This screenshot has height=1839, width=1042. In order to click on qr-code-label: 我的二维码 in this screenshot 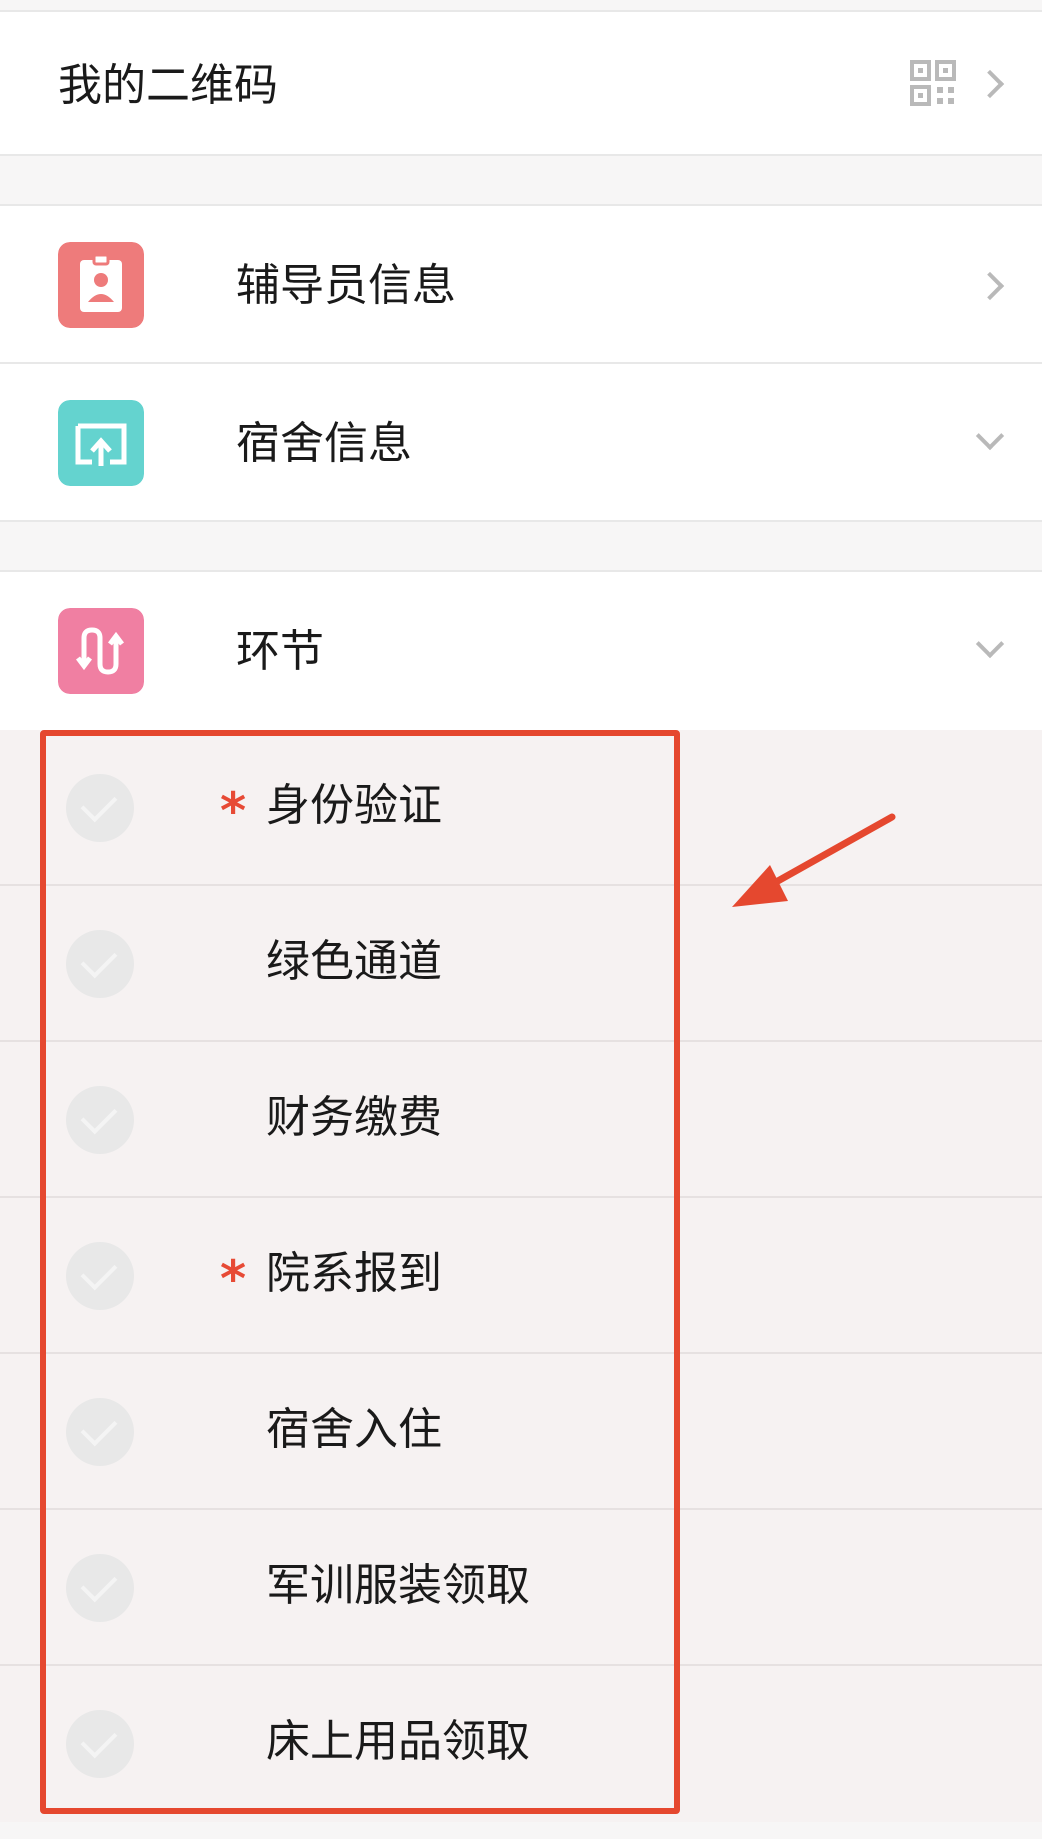, I will do `click(168, 85)`.